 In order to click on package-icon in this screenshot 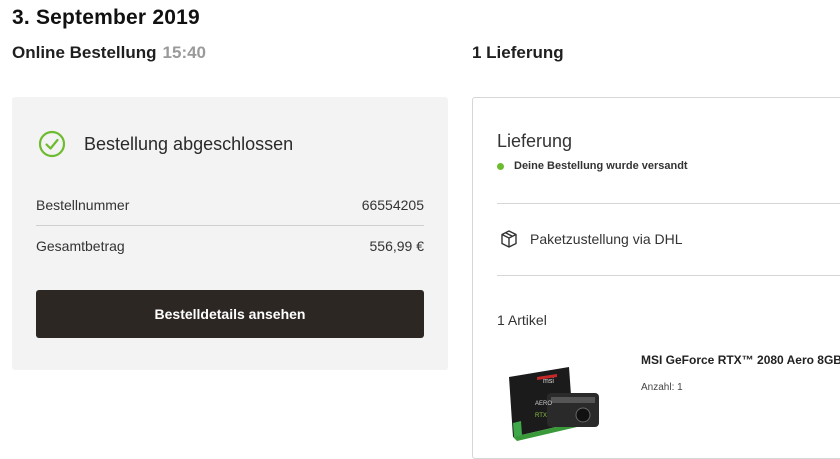, I will do `click(514, 239)`.